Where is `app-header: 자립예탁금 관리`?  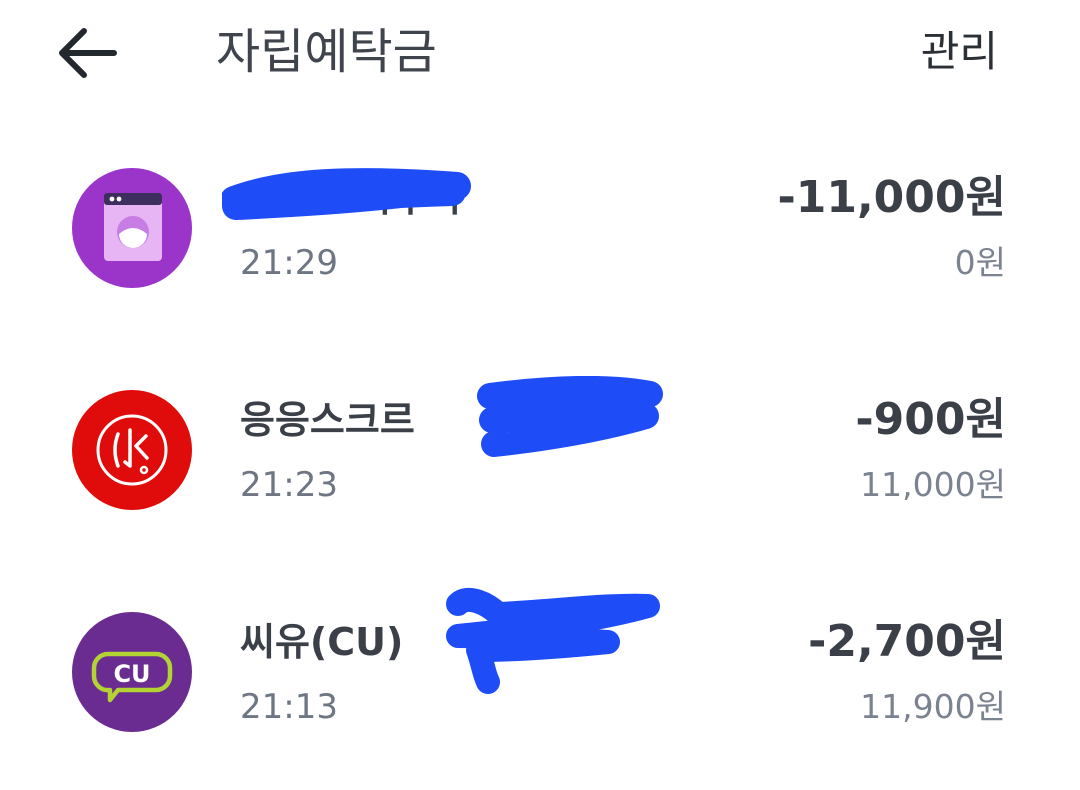
app-header: 자립예탁금 관리 is located at coordinates (540, 57).